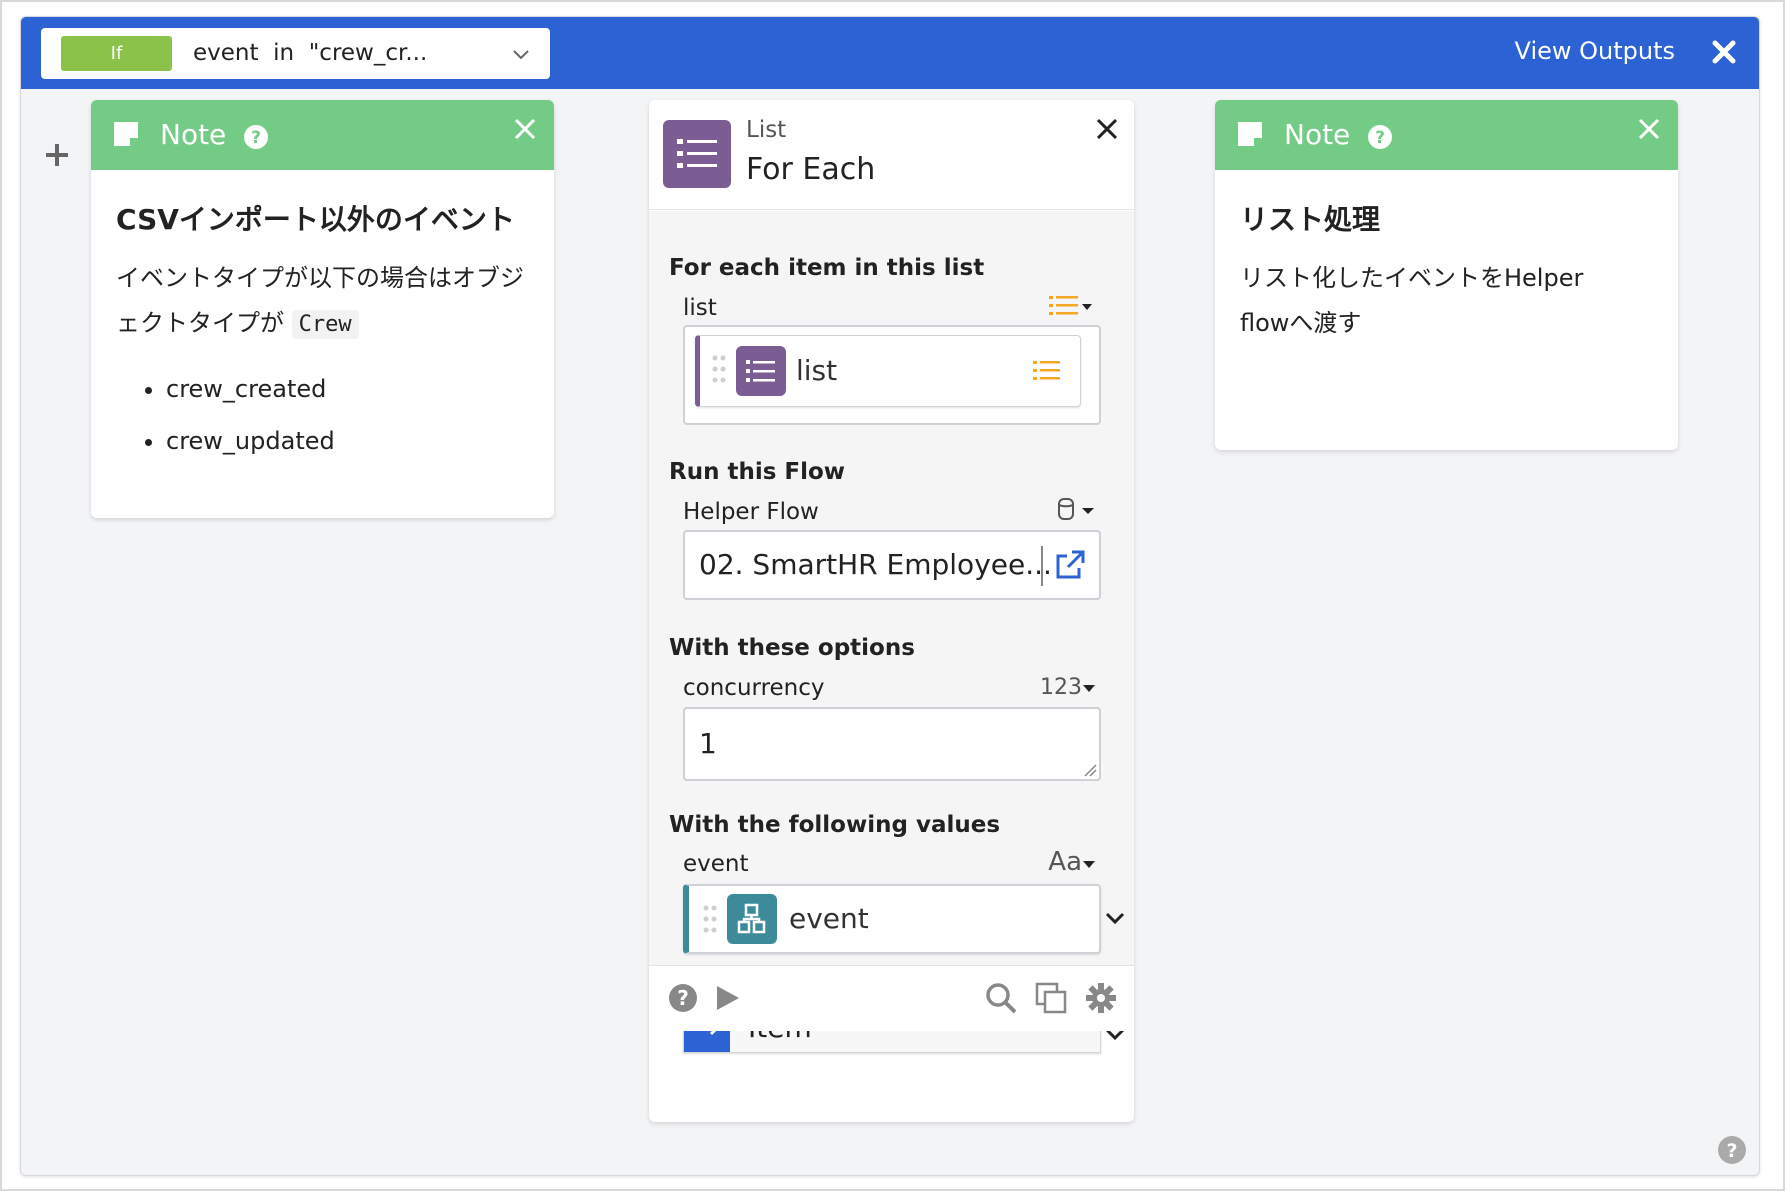  I want to click on event-field-label: event, so click(716, 864).